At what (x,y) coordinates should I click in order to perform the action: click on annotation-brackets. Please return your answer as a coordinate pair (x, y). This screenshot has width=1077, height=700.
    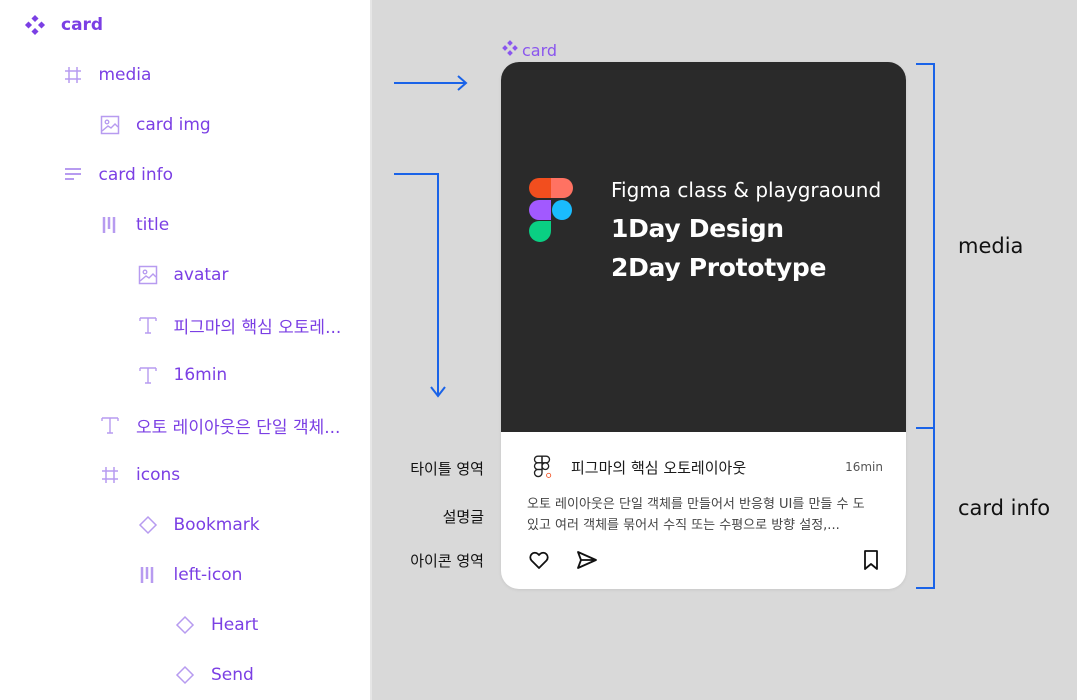
    Looking at the image, I should click on (925, 326).